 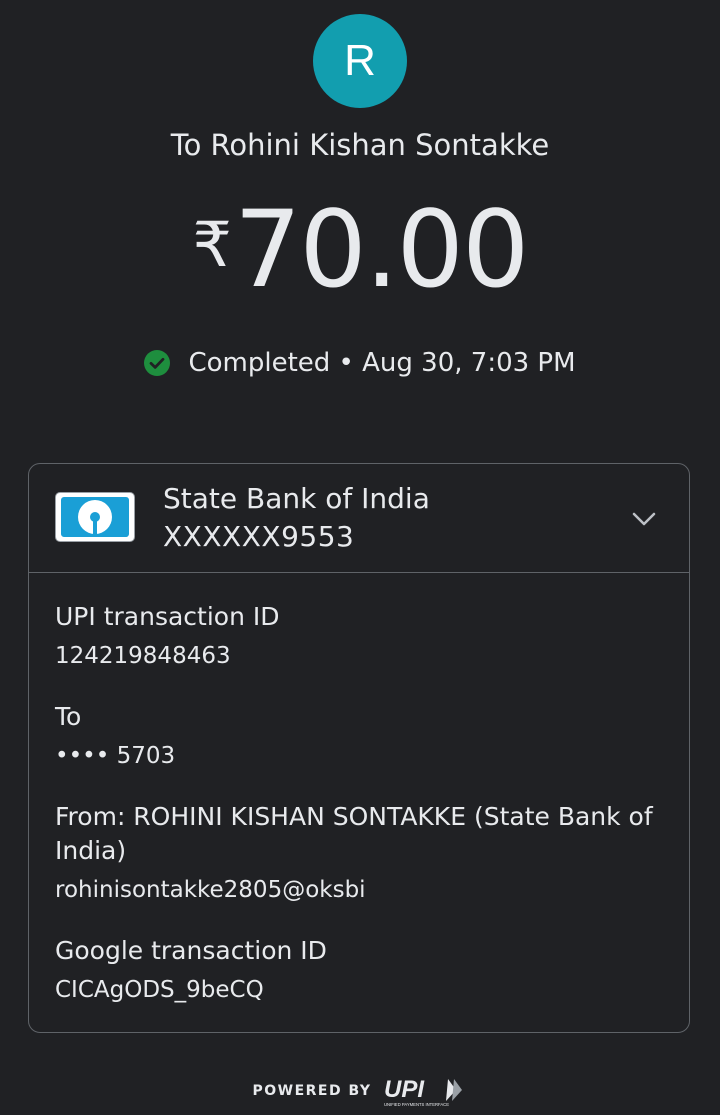 What do you see at coordinates (404, 1089) in the screenshot?
I see `upi-logo-text: UPI` at bounding box center [404, 1089].